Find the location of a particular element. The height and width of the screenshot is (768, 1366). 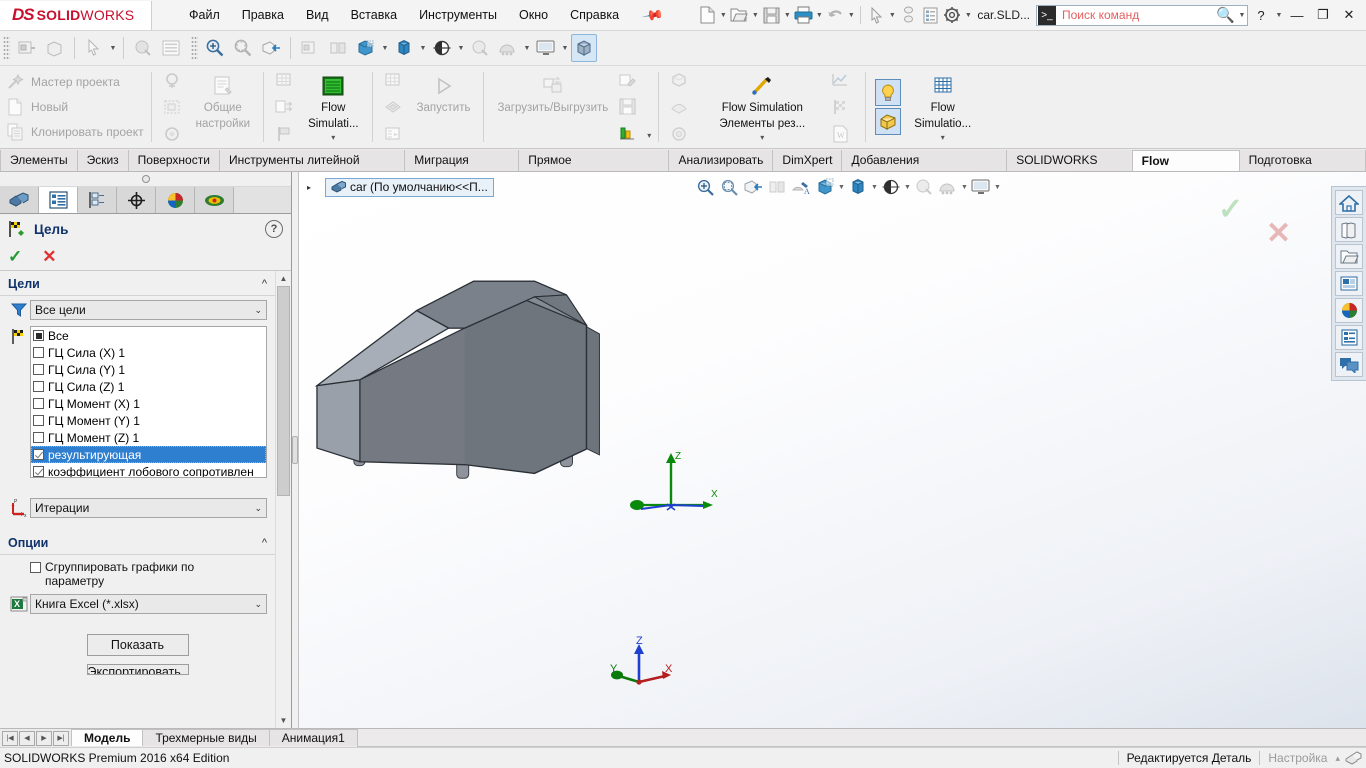

save-results-icon is located at coordinates (627, 107).